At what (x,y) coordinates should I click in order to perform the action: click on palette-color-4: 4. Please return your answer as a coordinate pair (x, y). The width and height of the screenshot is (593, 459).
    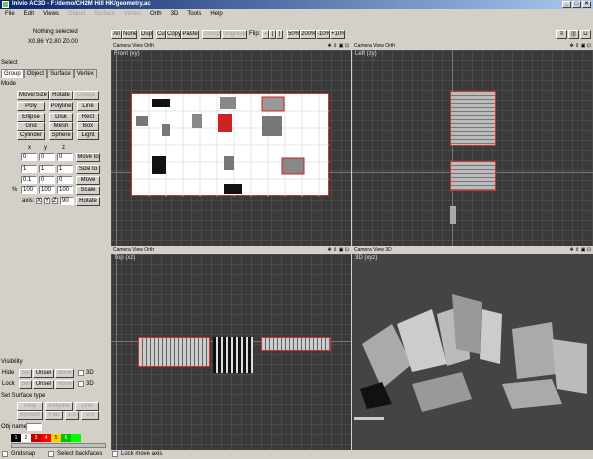
    Looking at the image, I should click on (46, 438).